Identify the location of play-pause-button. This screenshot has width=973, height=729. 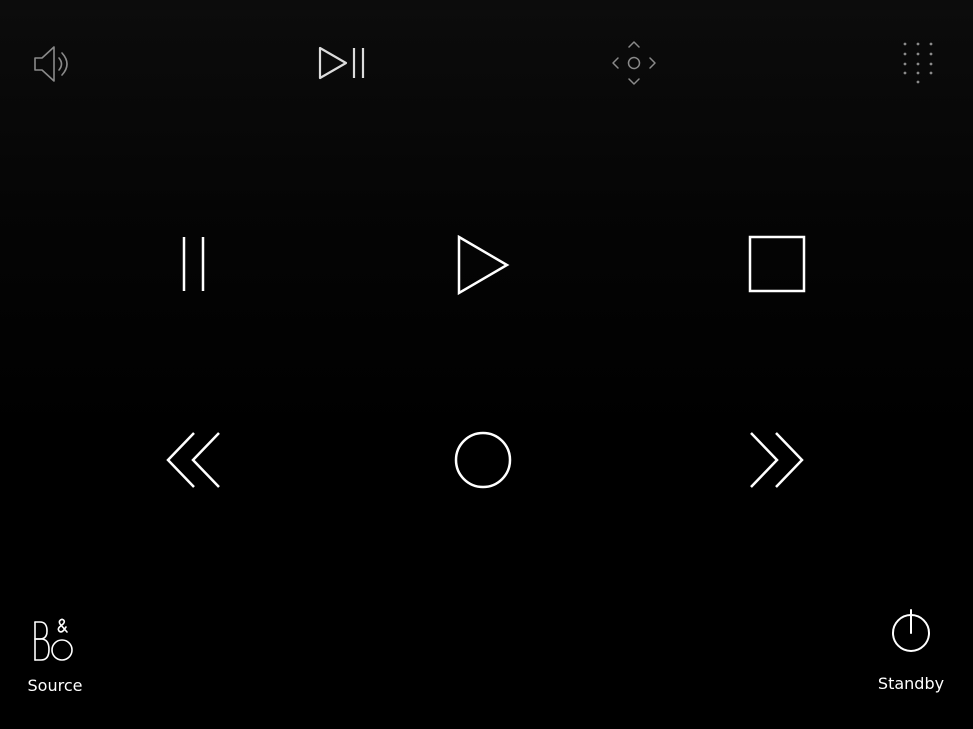
(343, 63).